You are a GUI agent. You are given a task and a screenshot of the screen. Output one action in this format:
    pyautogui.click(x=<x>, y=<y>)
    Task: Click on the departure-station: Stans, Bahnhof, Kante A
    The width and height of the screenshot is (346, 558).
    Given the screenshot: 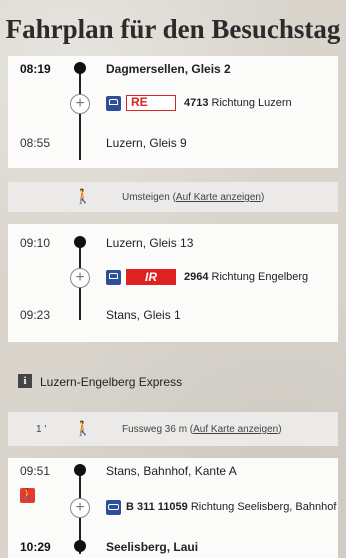 What is the action you would take?
    pyautogui.click(x=171, y=471)
    